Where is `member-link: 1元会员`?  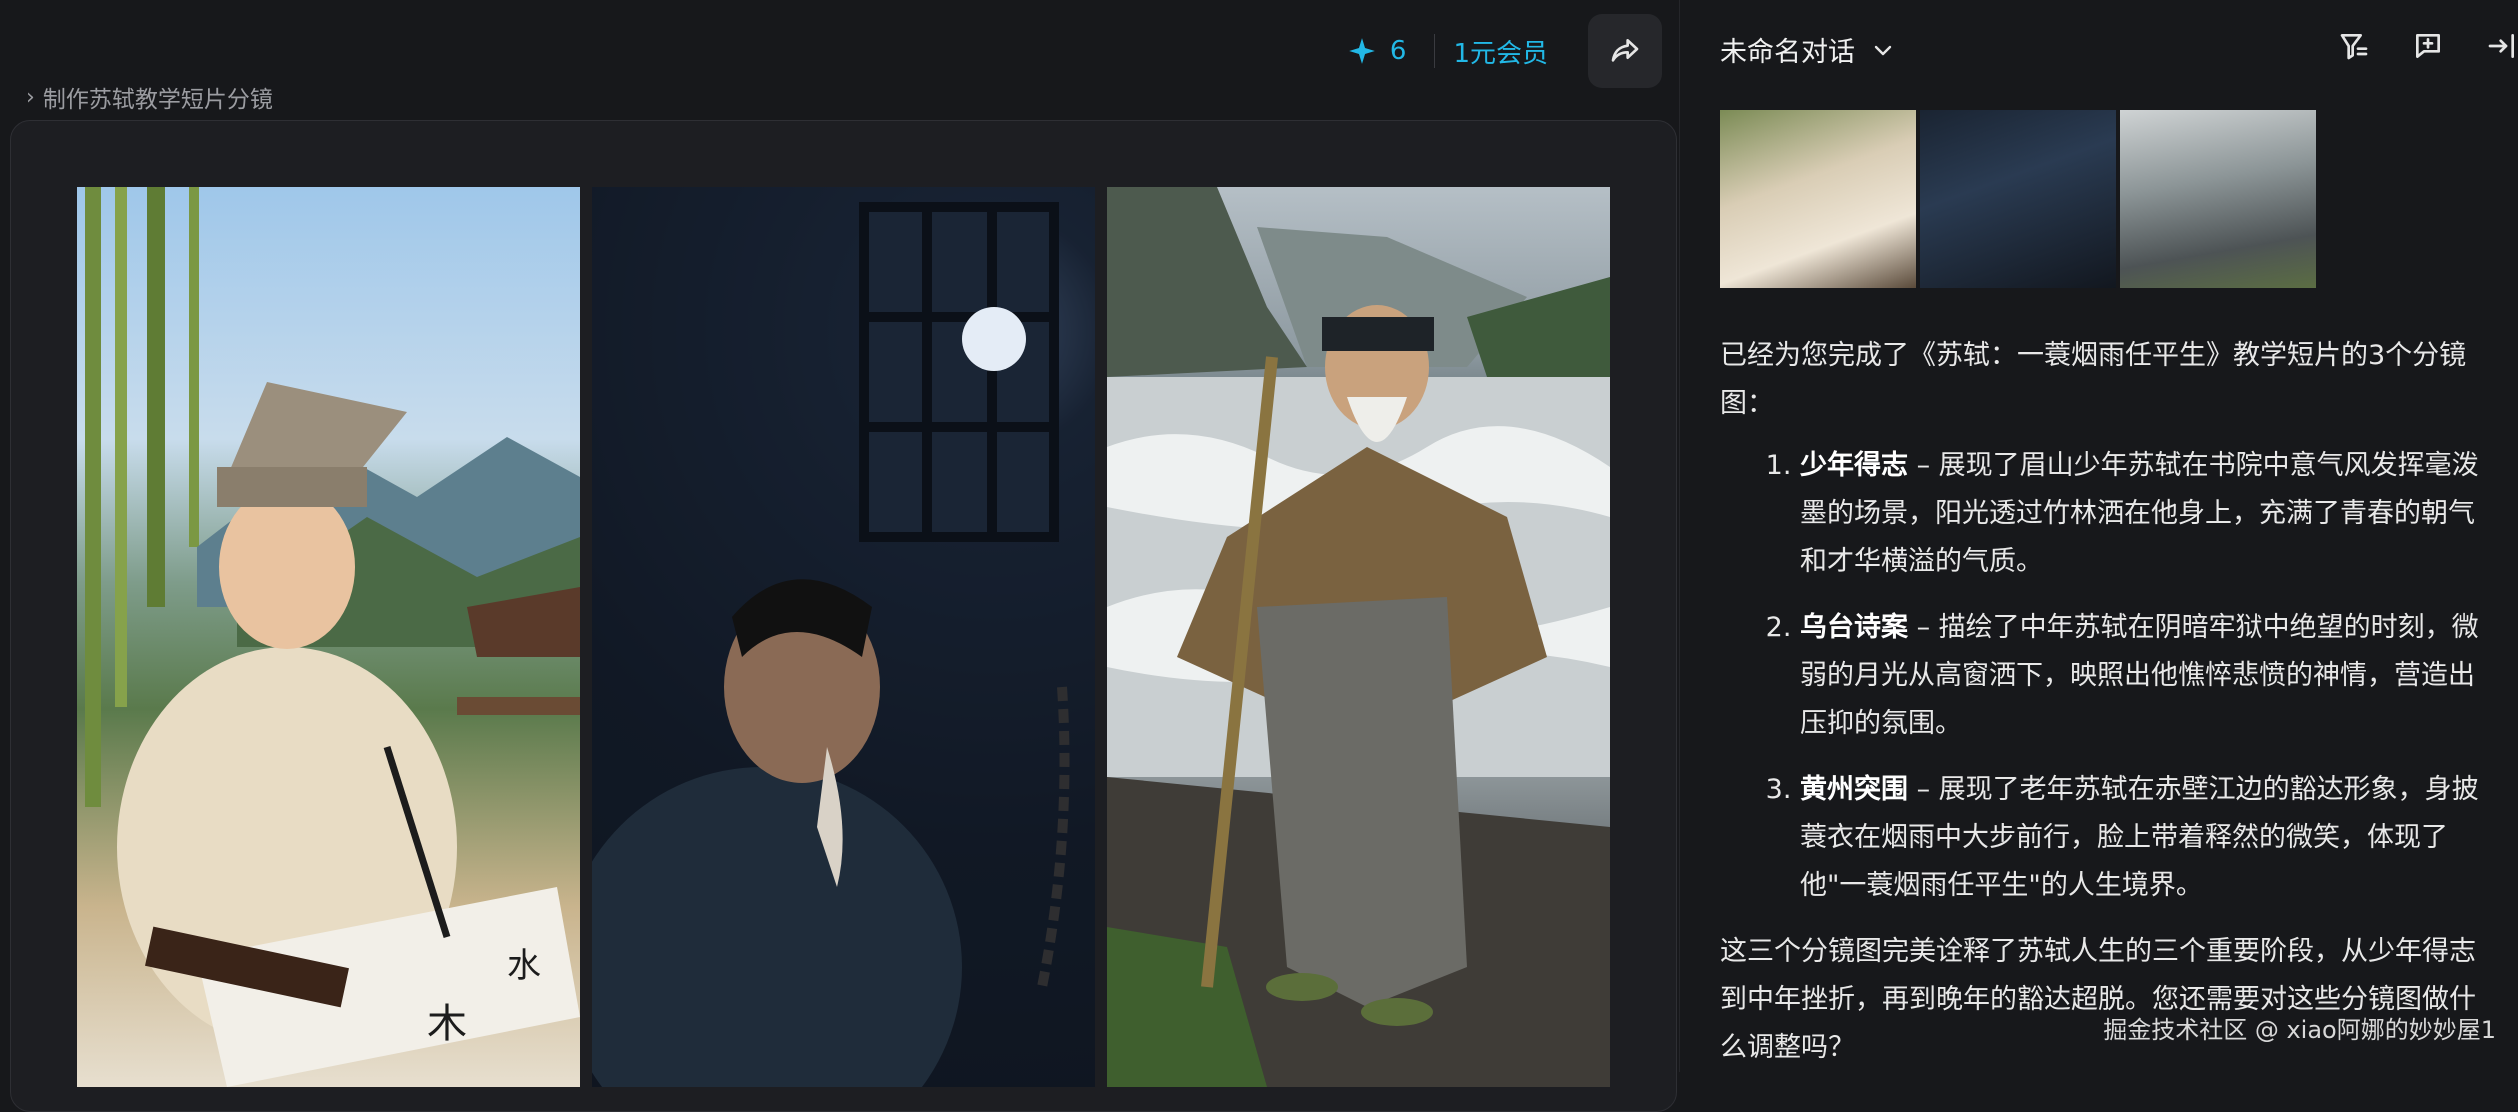
member-link: 1元会员 is located at coordinates (1511, 51).